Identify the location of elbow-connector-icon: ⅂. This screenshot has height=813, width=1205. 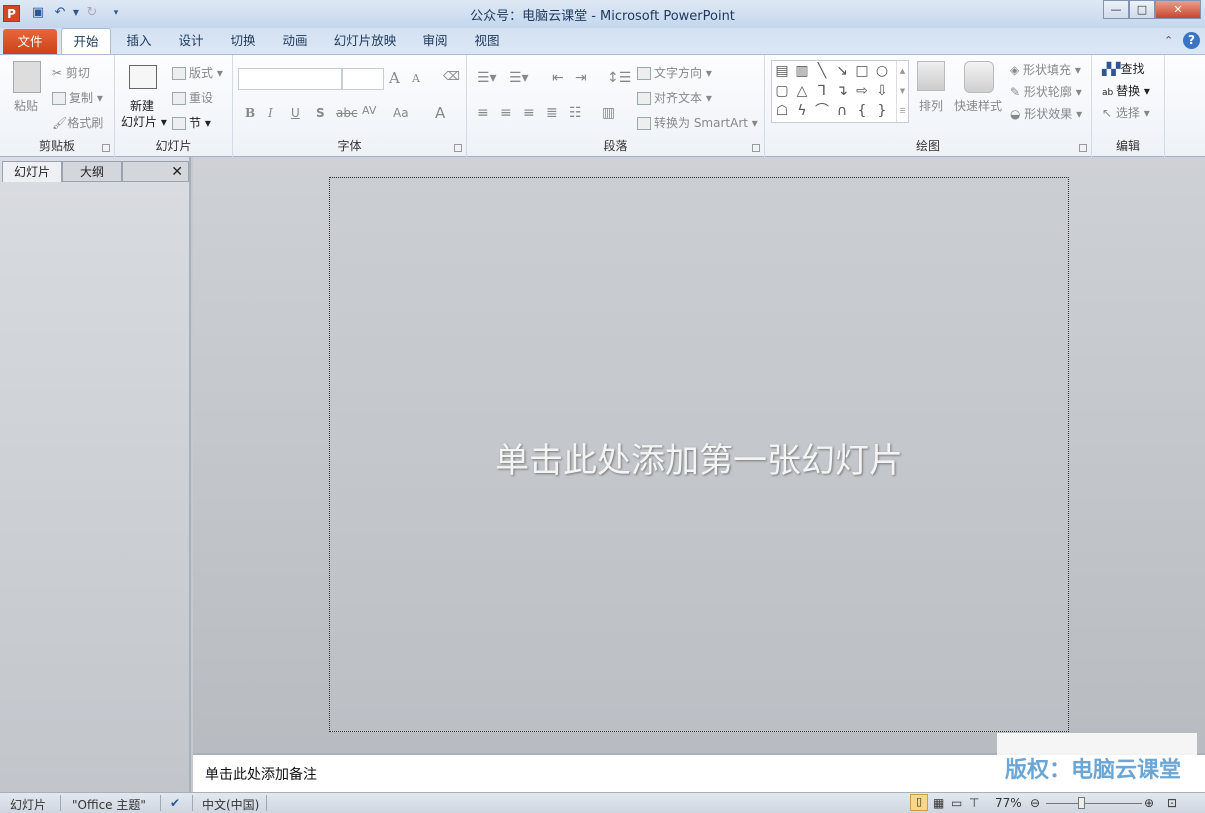
(822, 91).